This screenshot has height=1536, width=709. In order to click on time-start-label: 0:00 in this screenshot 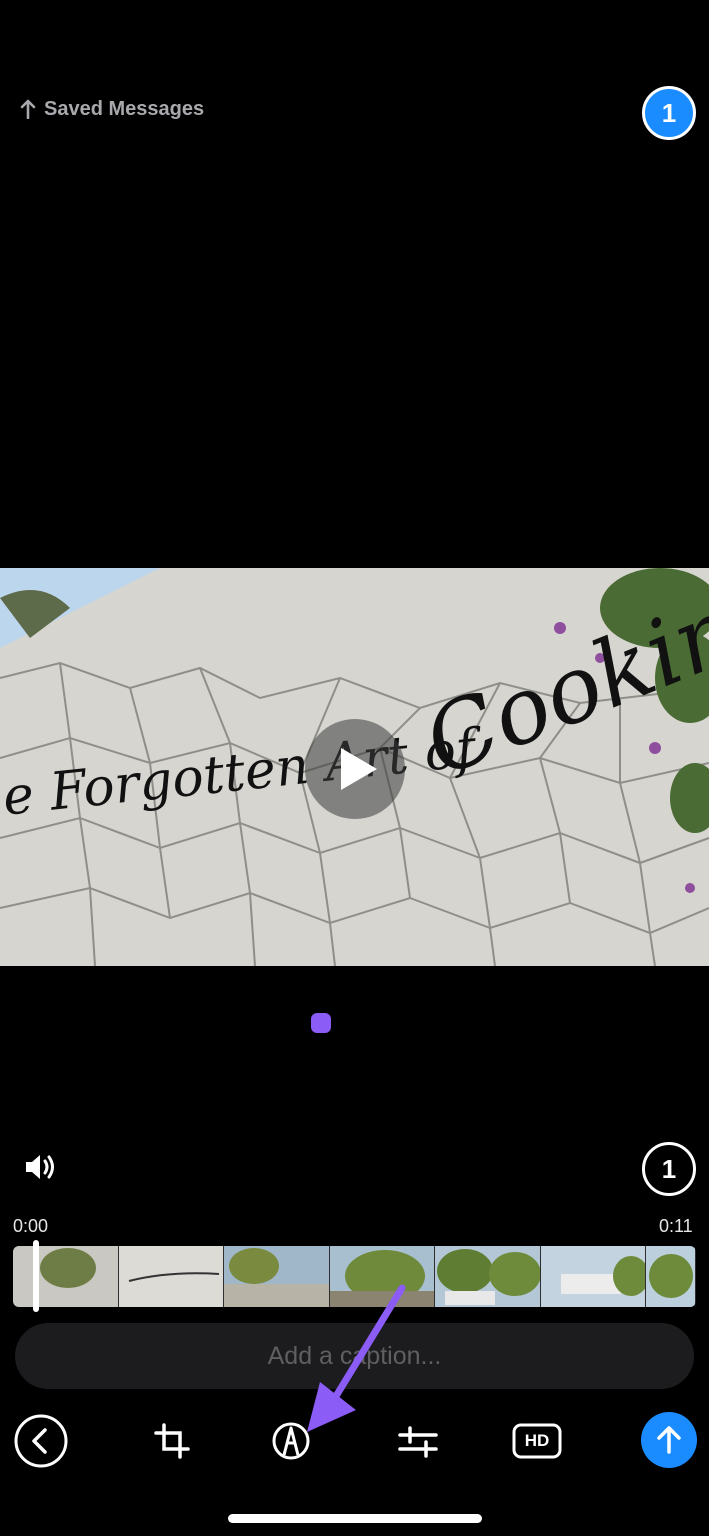, I will do `click(31, 1226)`.